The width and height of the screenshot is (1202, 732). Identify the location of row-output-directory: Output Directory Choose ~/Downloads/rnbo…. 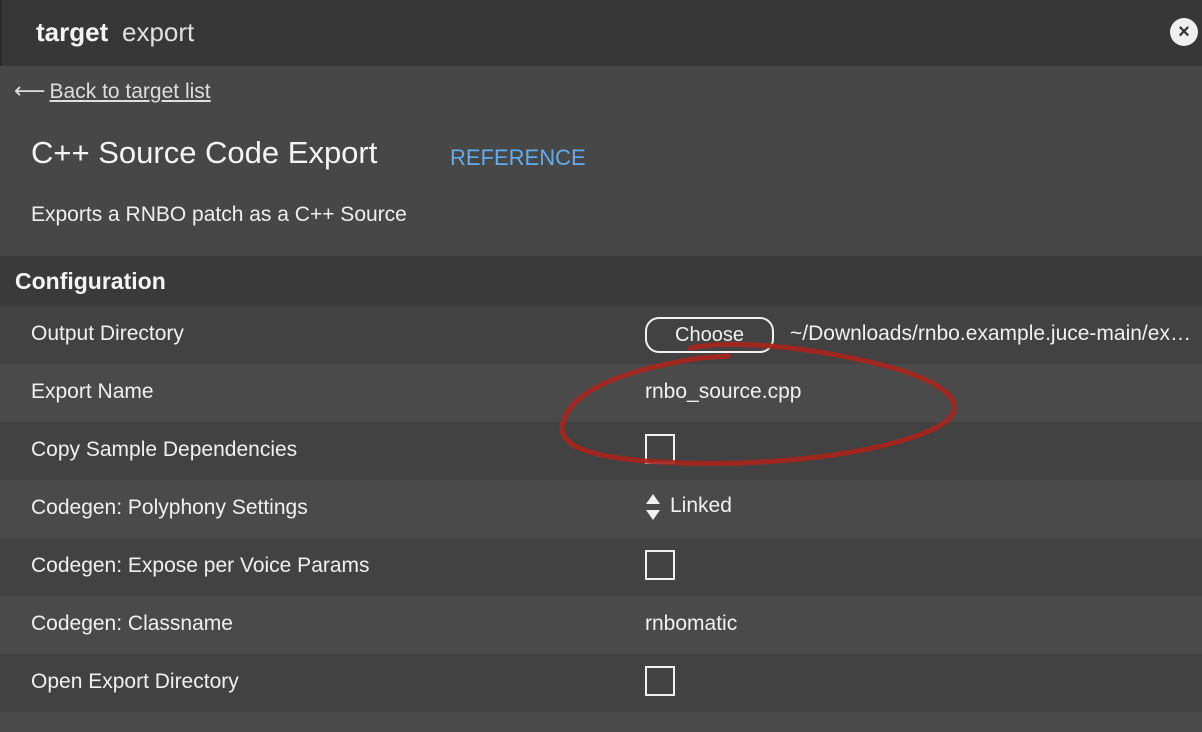
(601, 335).